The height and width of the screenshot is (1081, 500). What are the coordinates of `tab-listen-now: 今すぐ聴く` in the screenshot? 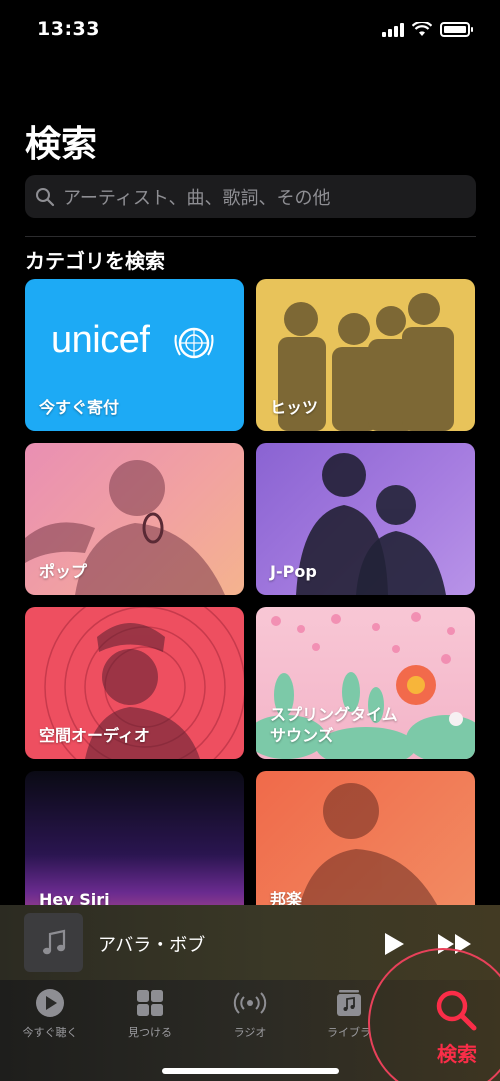 It's located at (50, 1014).